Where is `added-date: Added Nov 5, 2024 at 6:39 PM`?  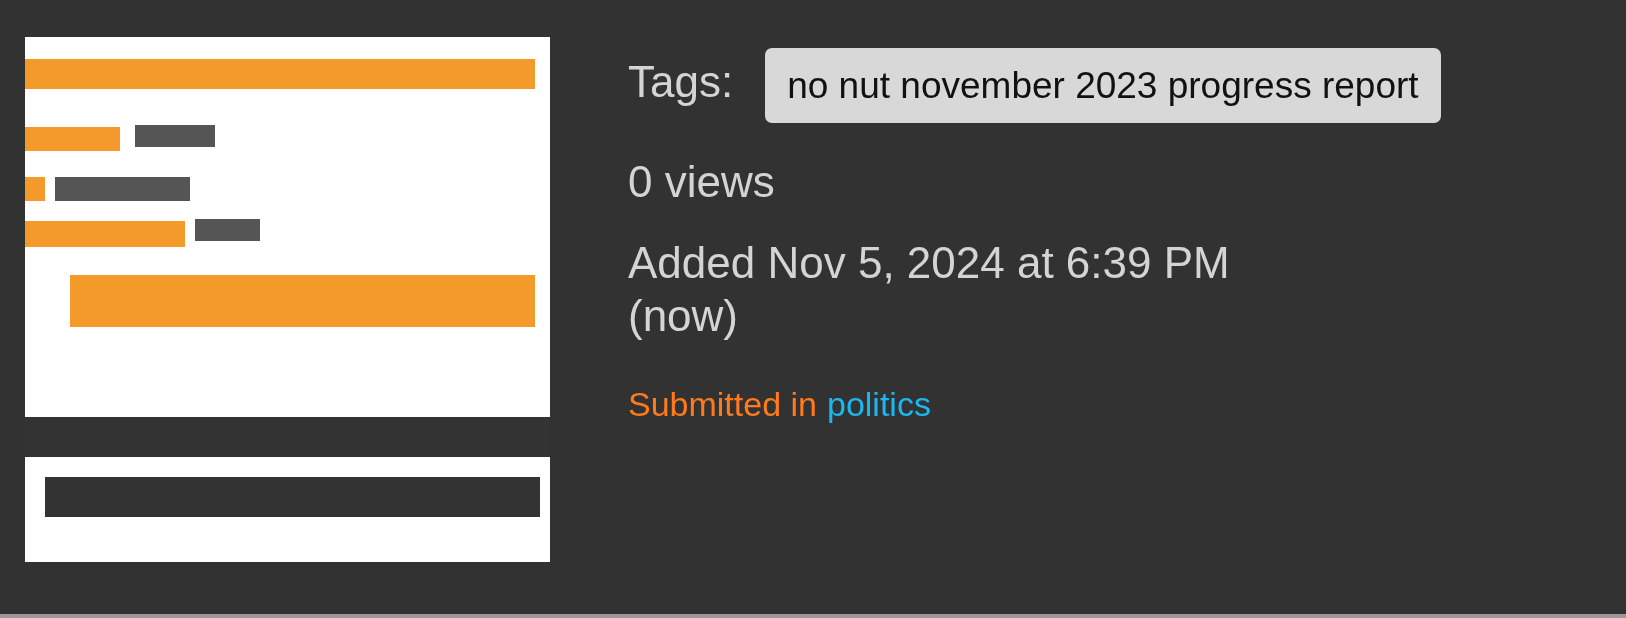
added-date: Added Nov 5, 2024 at 6:39 PM is located at coordinates (929, 263).